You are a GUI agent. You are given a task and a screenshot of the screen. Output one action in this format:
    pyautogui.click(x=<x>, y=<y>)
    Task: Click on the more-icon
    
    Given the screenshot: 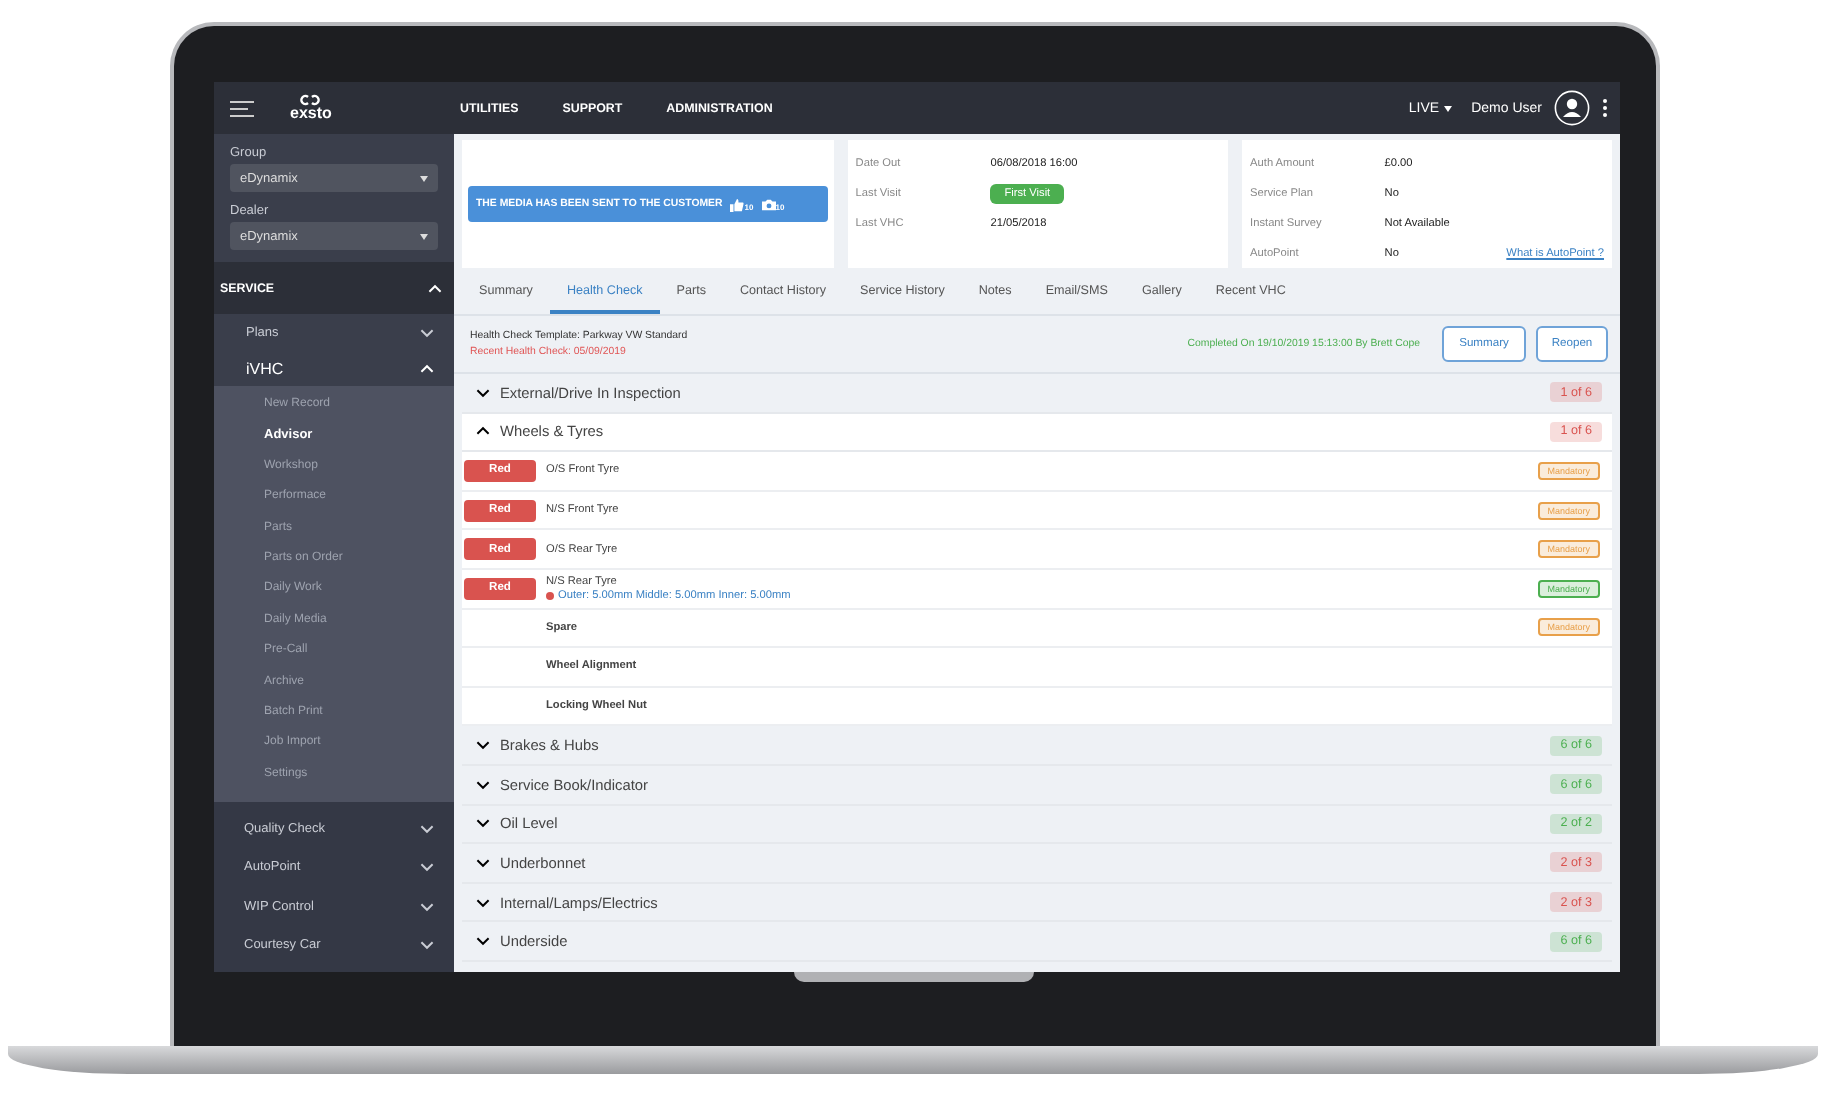 What is the action you would take?
    pyautogui.click(x=1605, y=108)
    